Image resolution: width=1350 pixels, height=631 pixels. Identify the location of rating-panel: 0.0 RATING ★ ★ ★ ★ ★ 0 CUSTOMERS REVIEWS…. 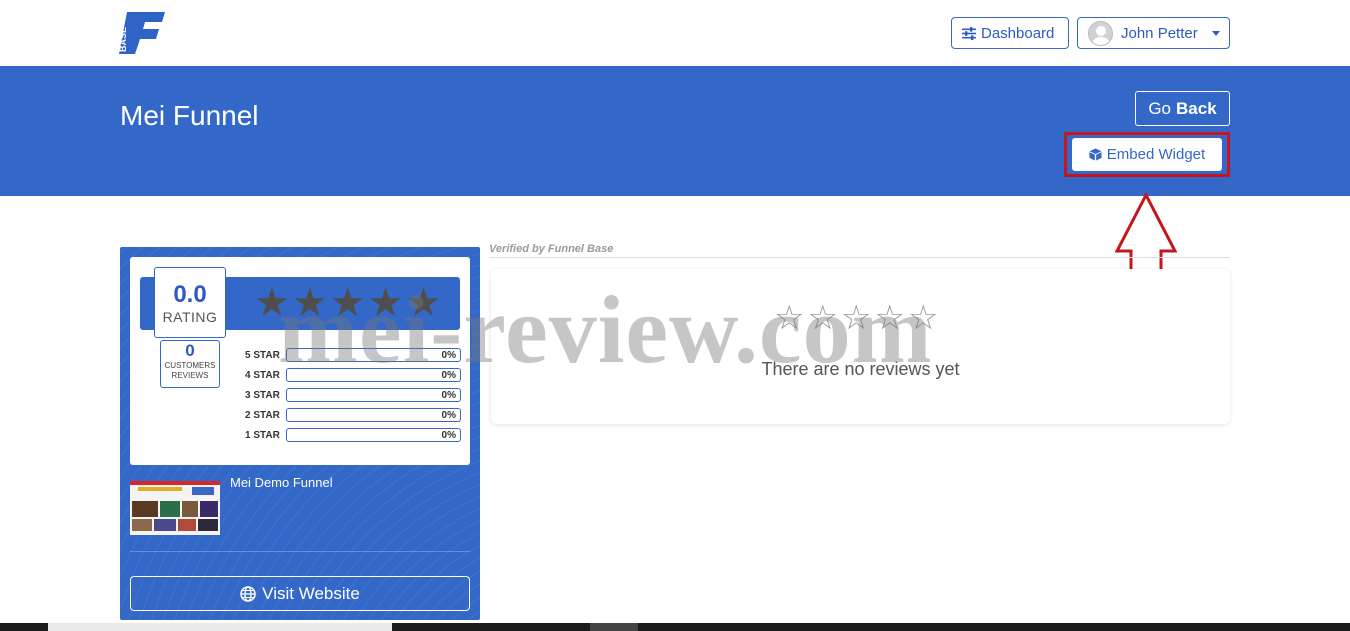
(300, 361).